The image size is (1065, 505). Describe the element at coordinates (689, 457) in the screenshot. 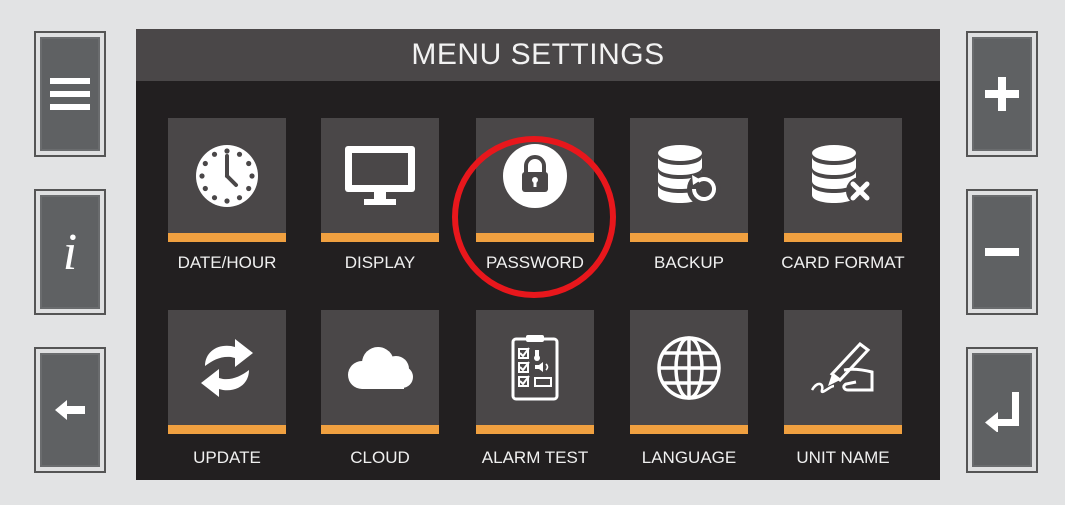

I see `tile-label-language: LANGUAGE` at that location.